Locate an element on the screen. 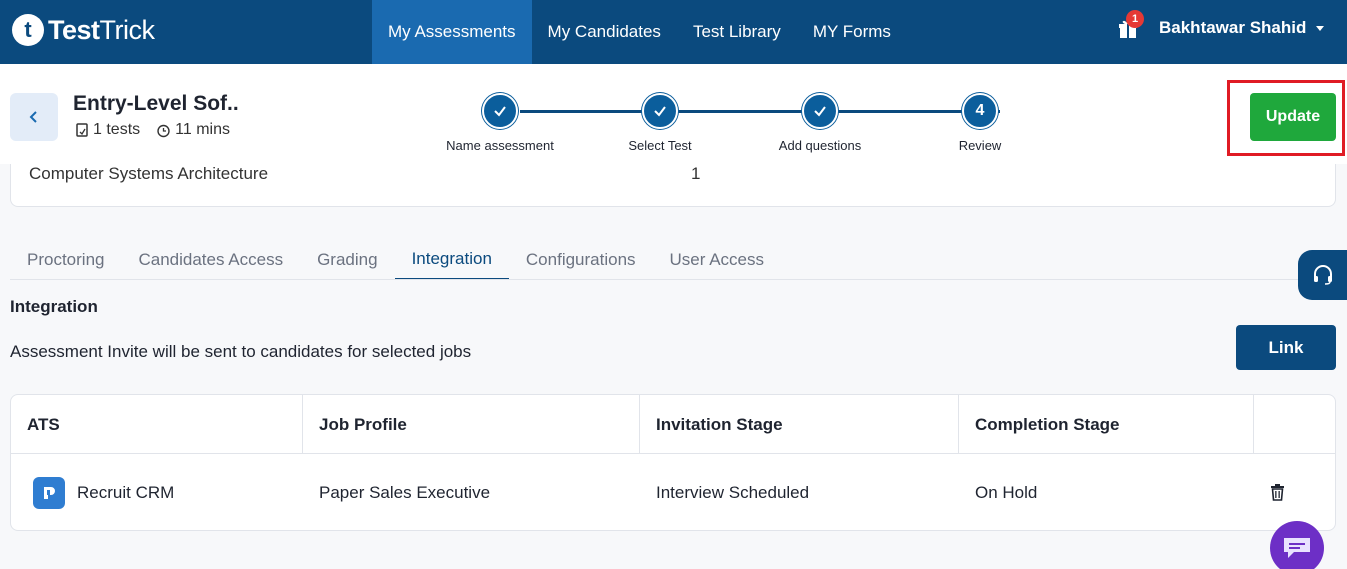 This screenshot has height=569, width=1347. tests-count: 1 tests is located at coordinates (107, 130).